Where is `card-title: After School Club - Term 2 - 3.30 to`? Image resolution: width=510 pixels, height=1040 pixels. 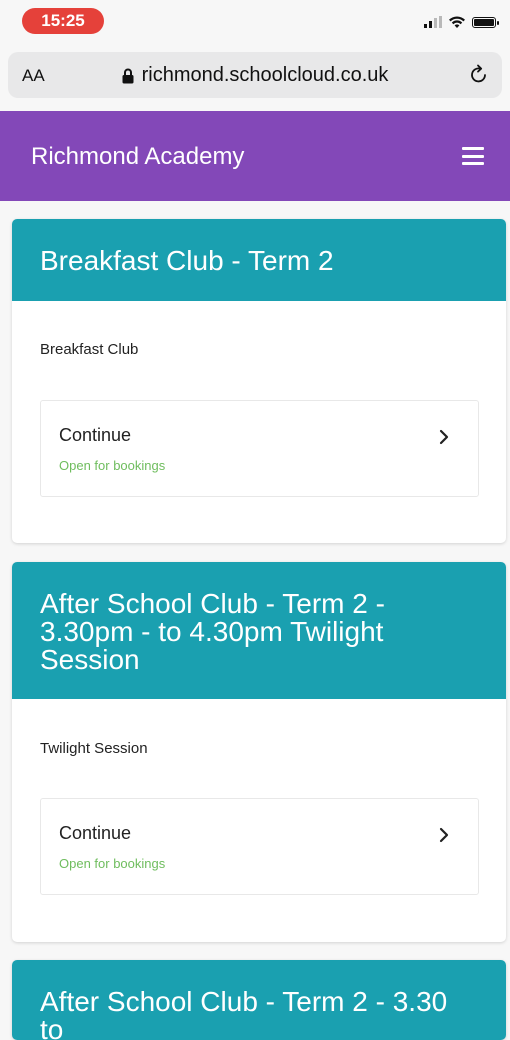
card-title: After School Club - Term 2 - 3.30 to is located at coordinates (244, 1013).